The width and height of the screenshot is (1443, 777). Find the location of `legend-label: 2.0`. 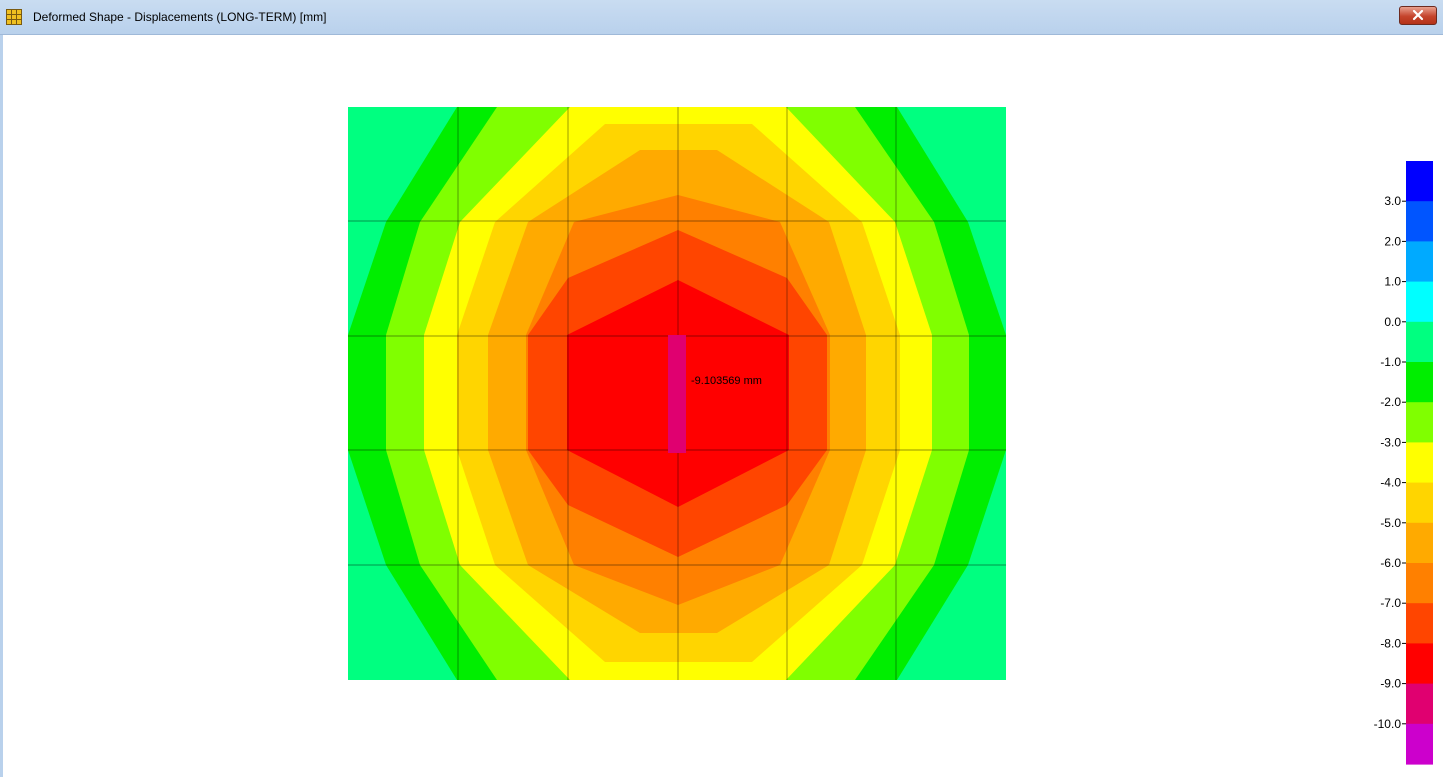

legend-label: 2.0 is located at coordinates (1392, 241).